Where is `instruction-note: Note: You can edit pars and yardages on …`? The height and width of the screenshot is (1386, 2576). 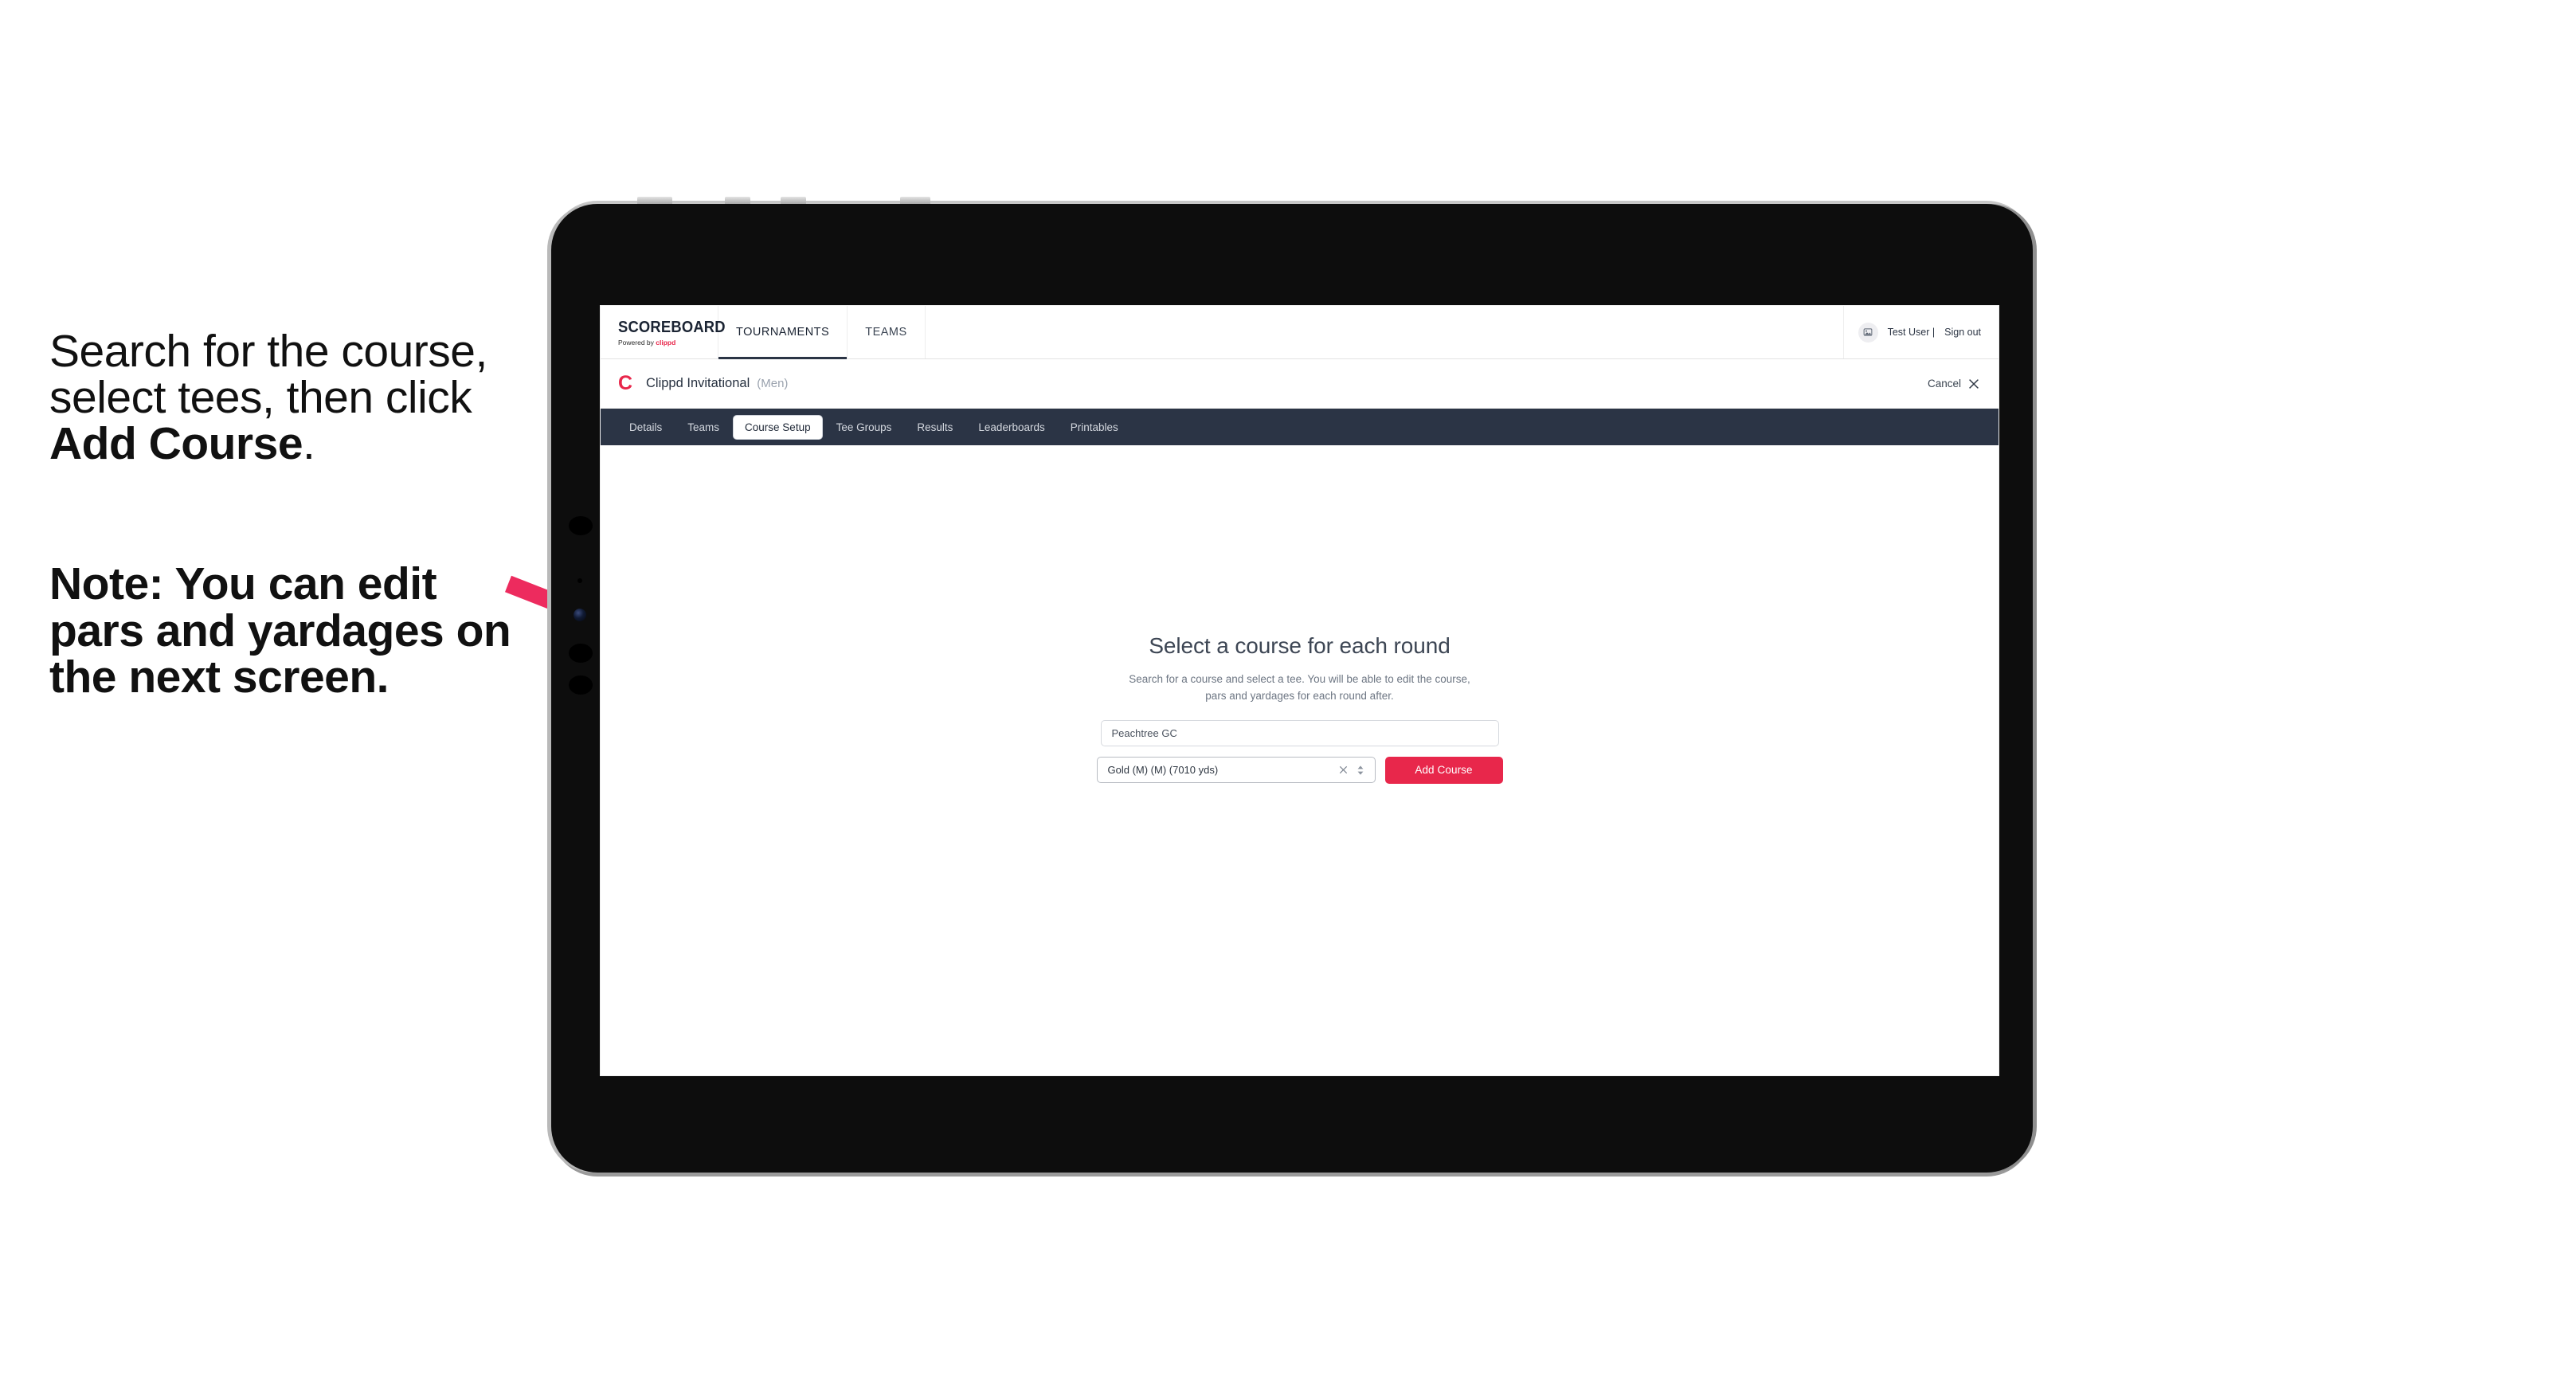 instruction-note: Note: You can edit pars and yardages on … is located at coordinates (280, 630).